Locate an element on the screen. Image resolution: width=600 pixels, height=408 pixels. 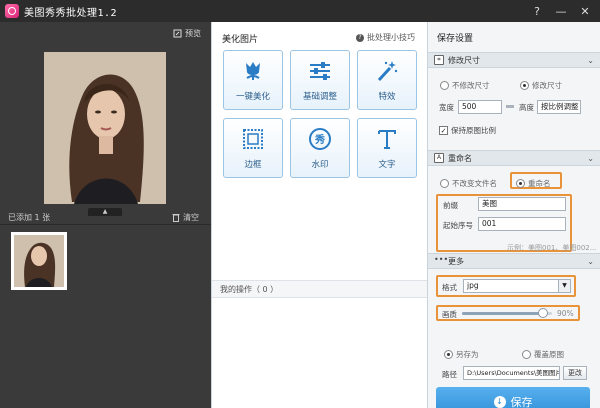
save-as-radio: 另存为 is located at coordinates (461, 354).